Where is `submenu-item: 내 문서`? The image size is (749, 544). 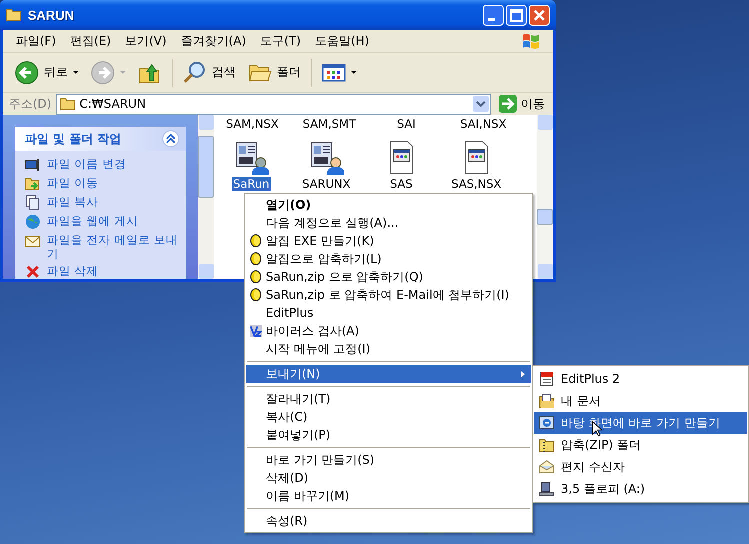 submenu-item: 내 문서 is located at coordinates (640, 401).